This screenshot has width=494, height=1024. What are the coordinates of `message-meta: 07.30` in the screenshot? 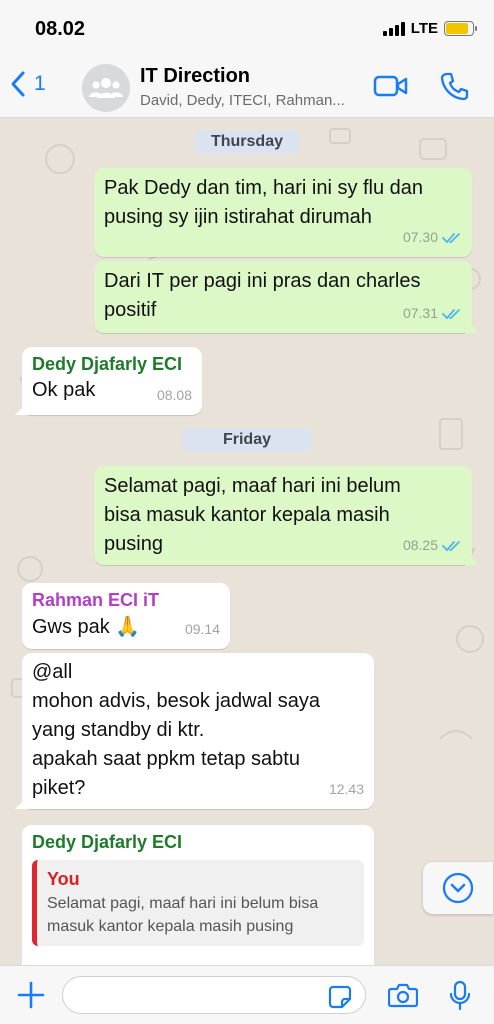 It's located at (432, 237).